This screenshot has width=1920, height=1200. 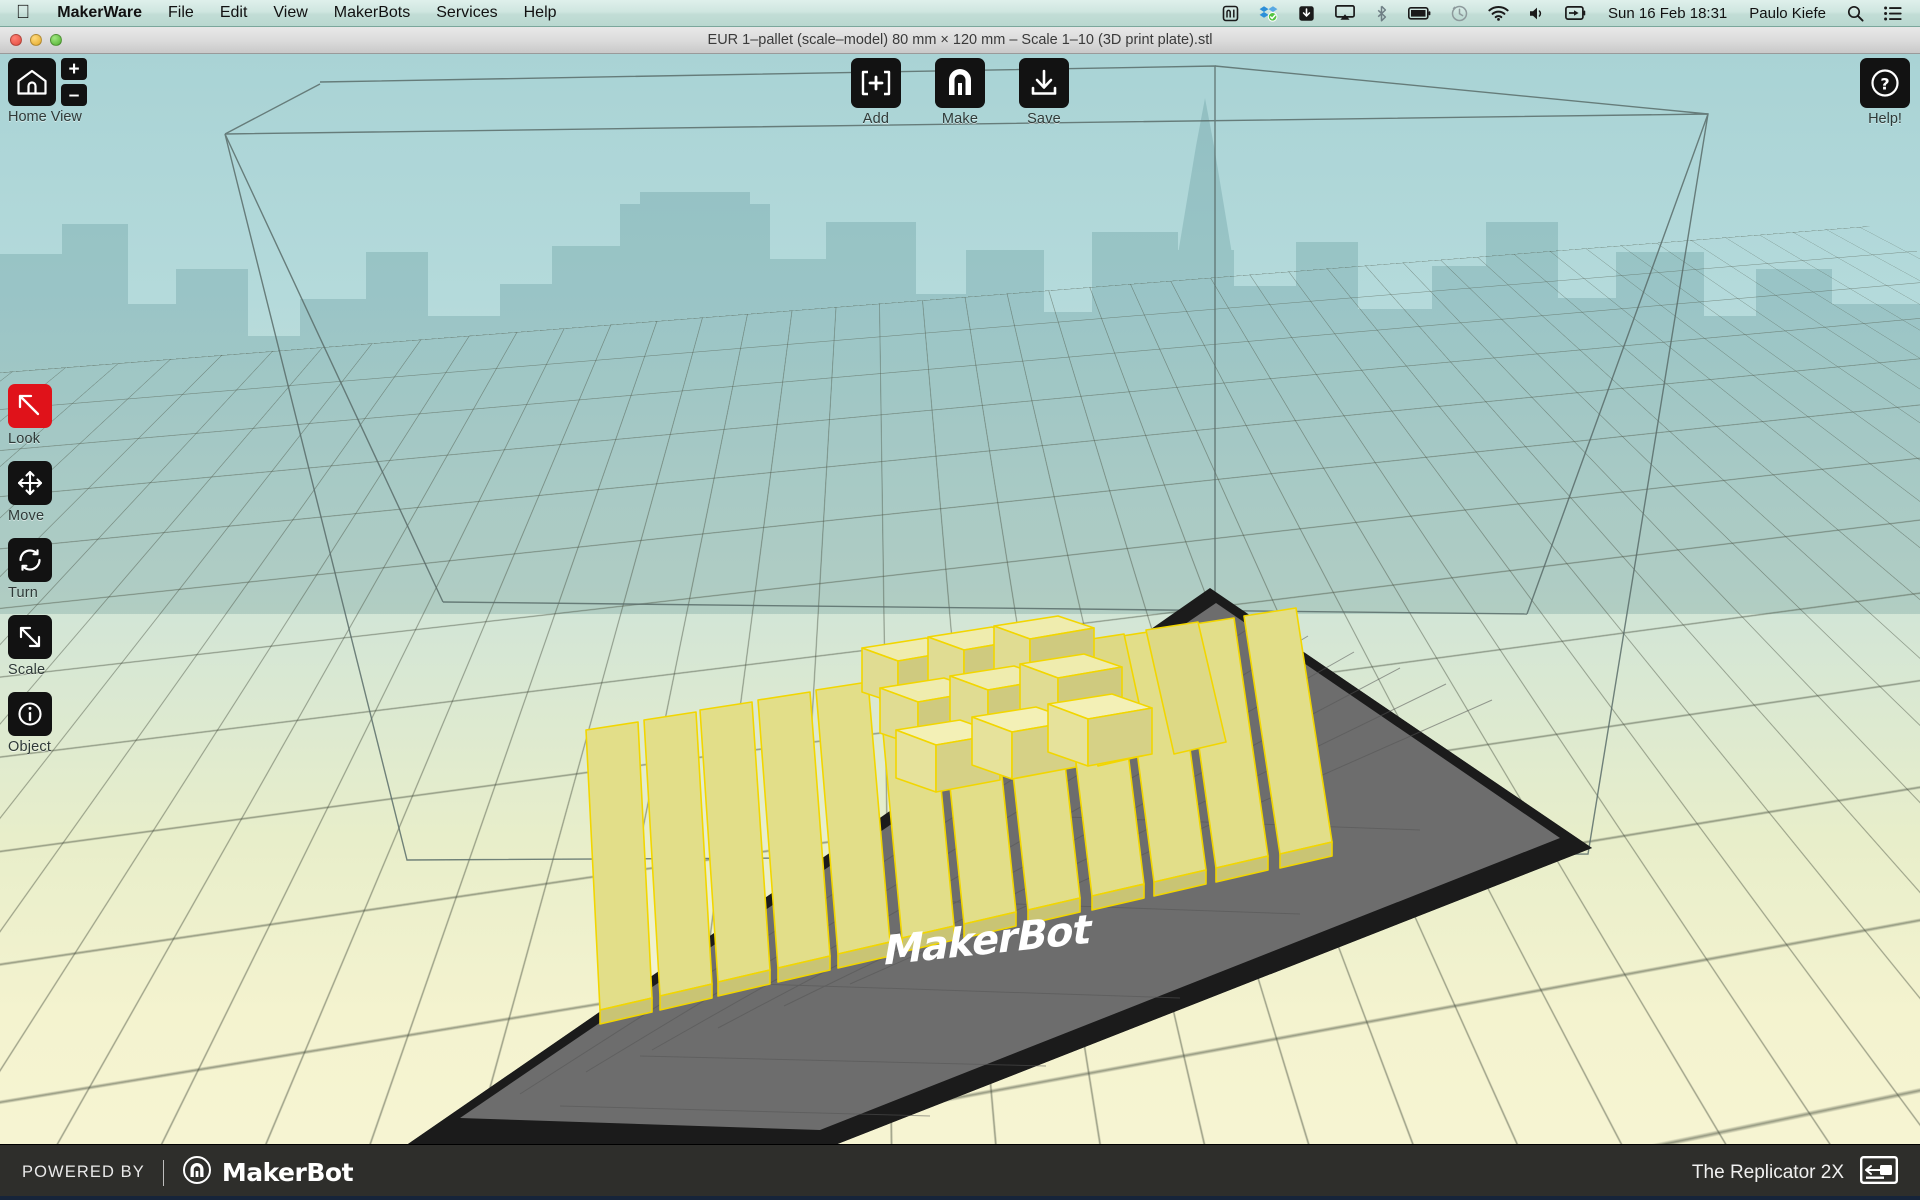 What do you see at coordinates (960, 1172) in the screenshot?
I see `status-bar: POWERED BY MakerBot The Replicator 2X` at bounding box center [960, 1172].